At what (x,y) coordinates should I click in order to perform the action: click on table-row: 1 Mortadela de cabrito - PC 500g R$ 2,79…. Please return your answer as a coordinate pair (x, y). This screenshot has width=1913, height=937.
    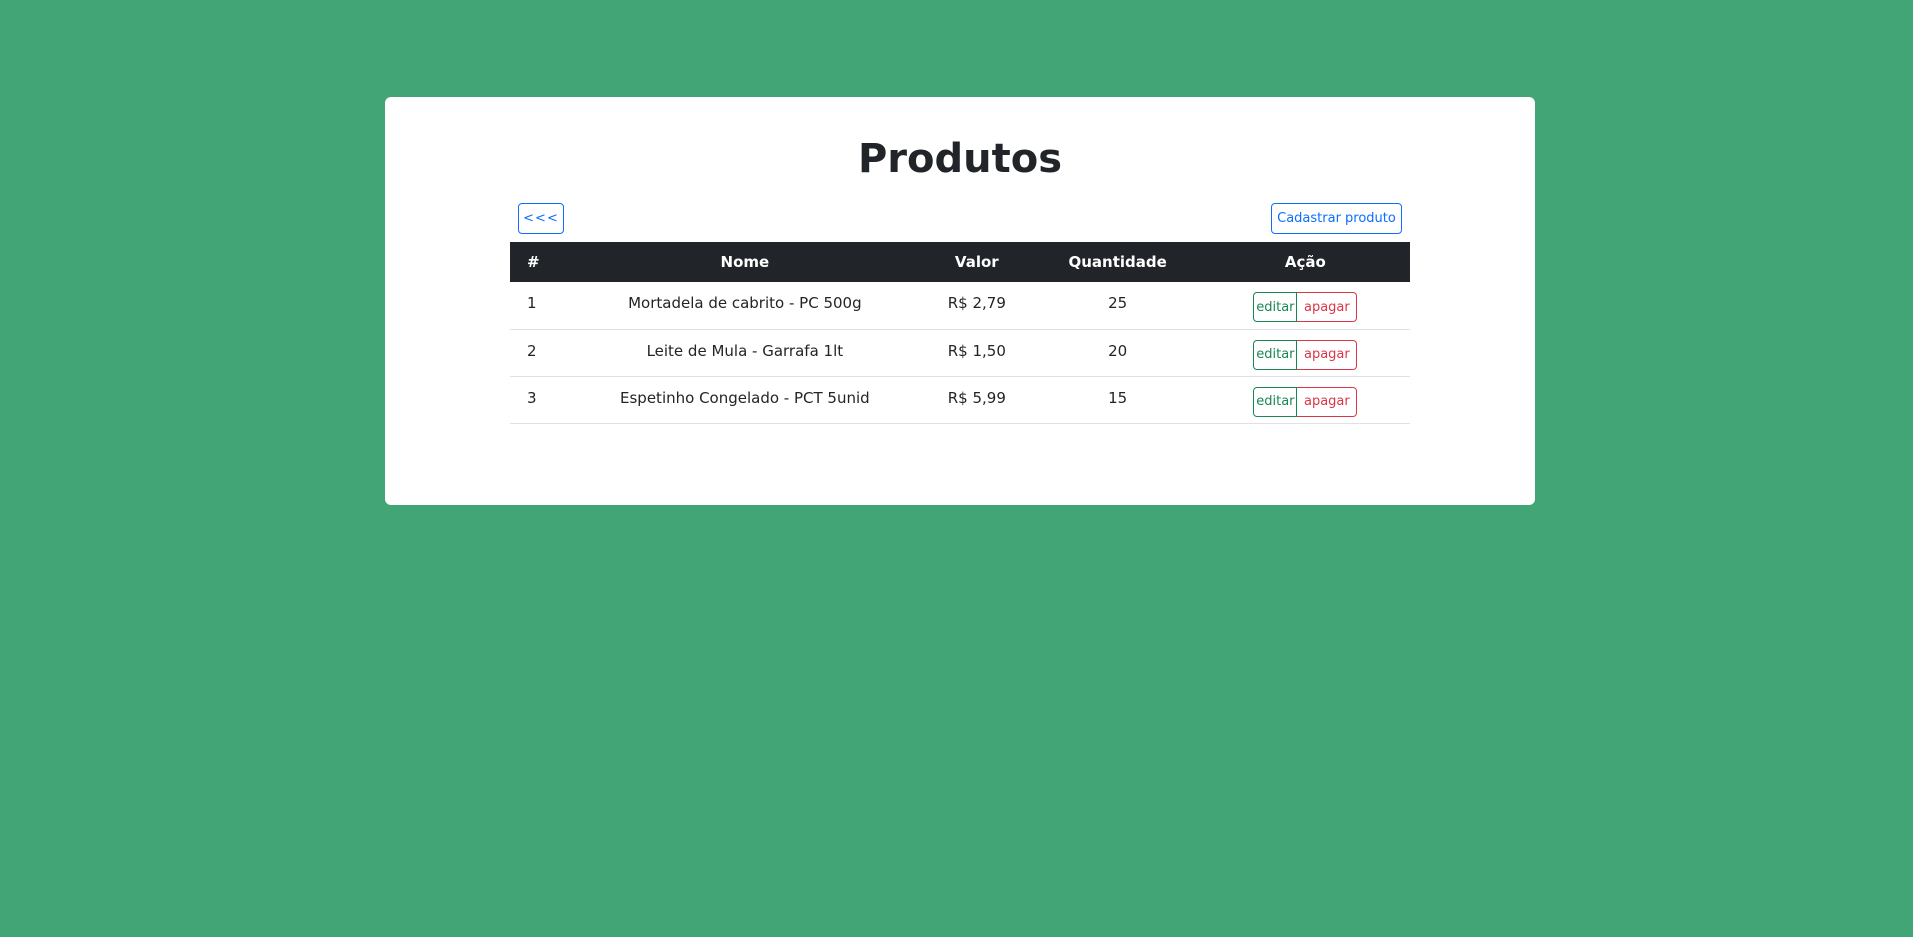
    Looking at the image, I should click on (960, 306).